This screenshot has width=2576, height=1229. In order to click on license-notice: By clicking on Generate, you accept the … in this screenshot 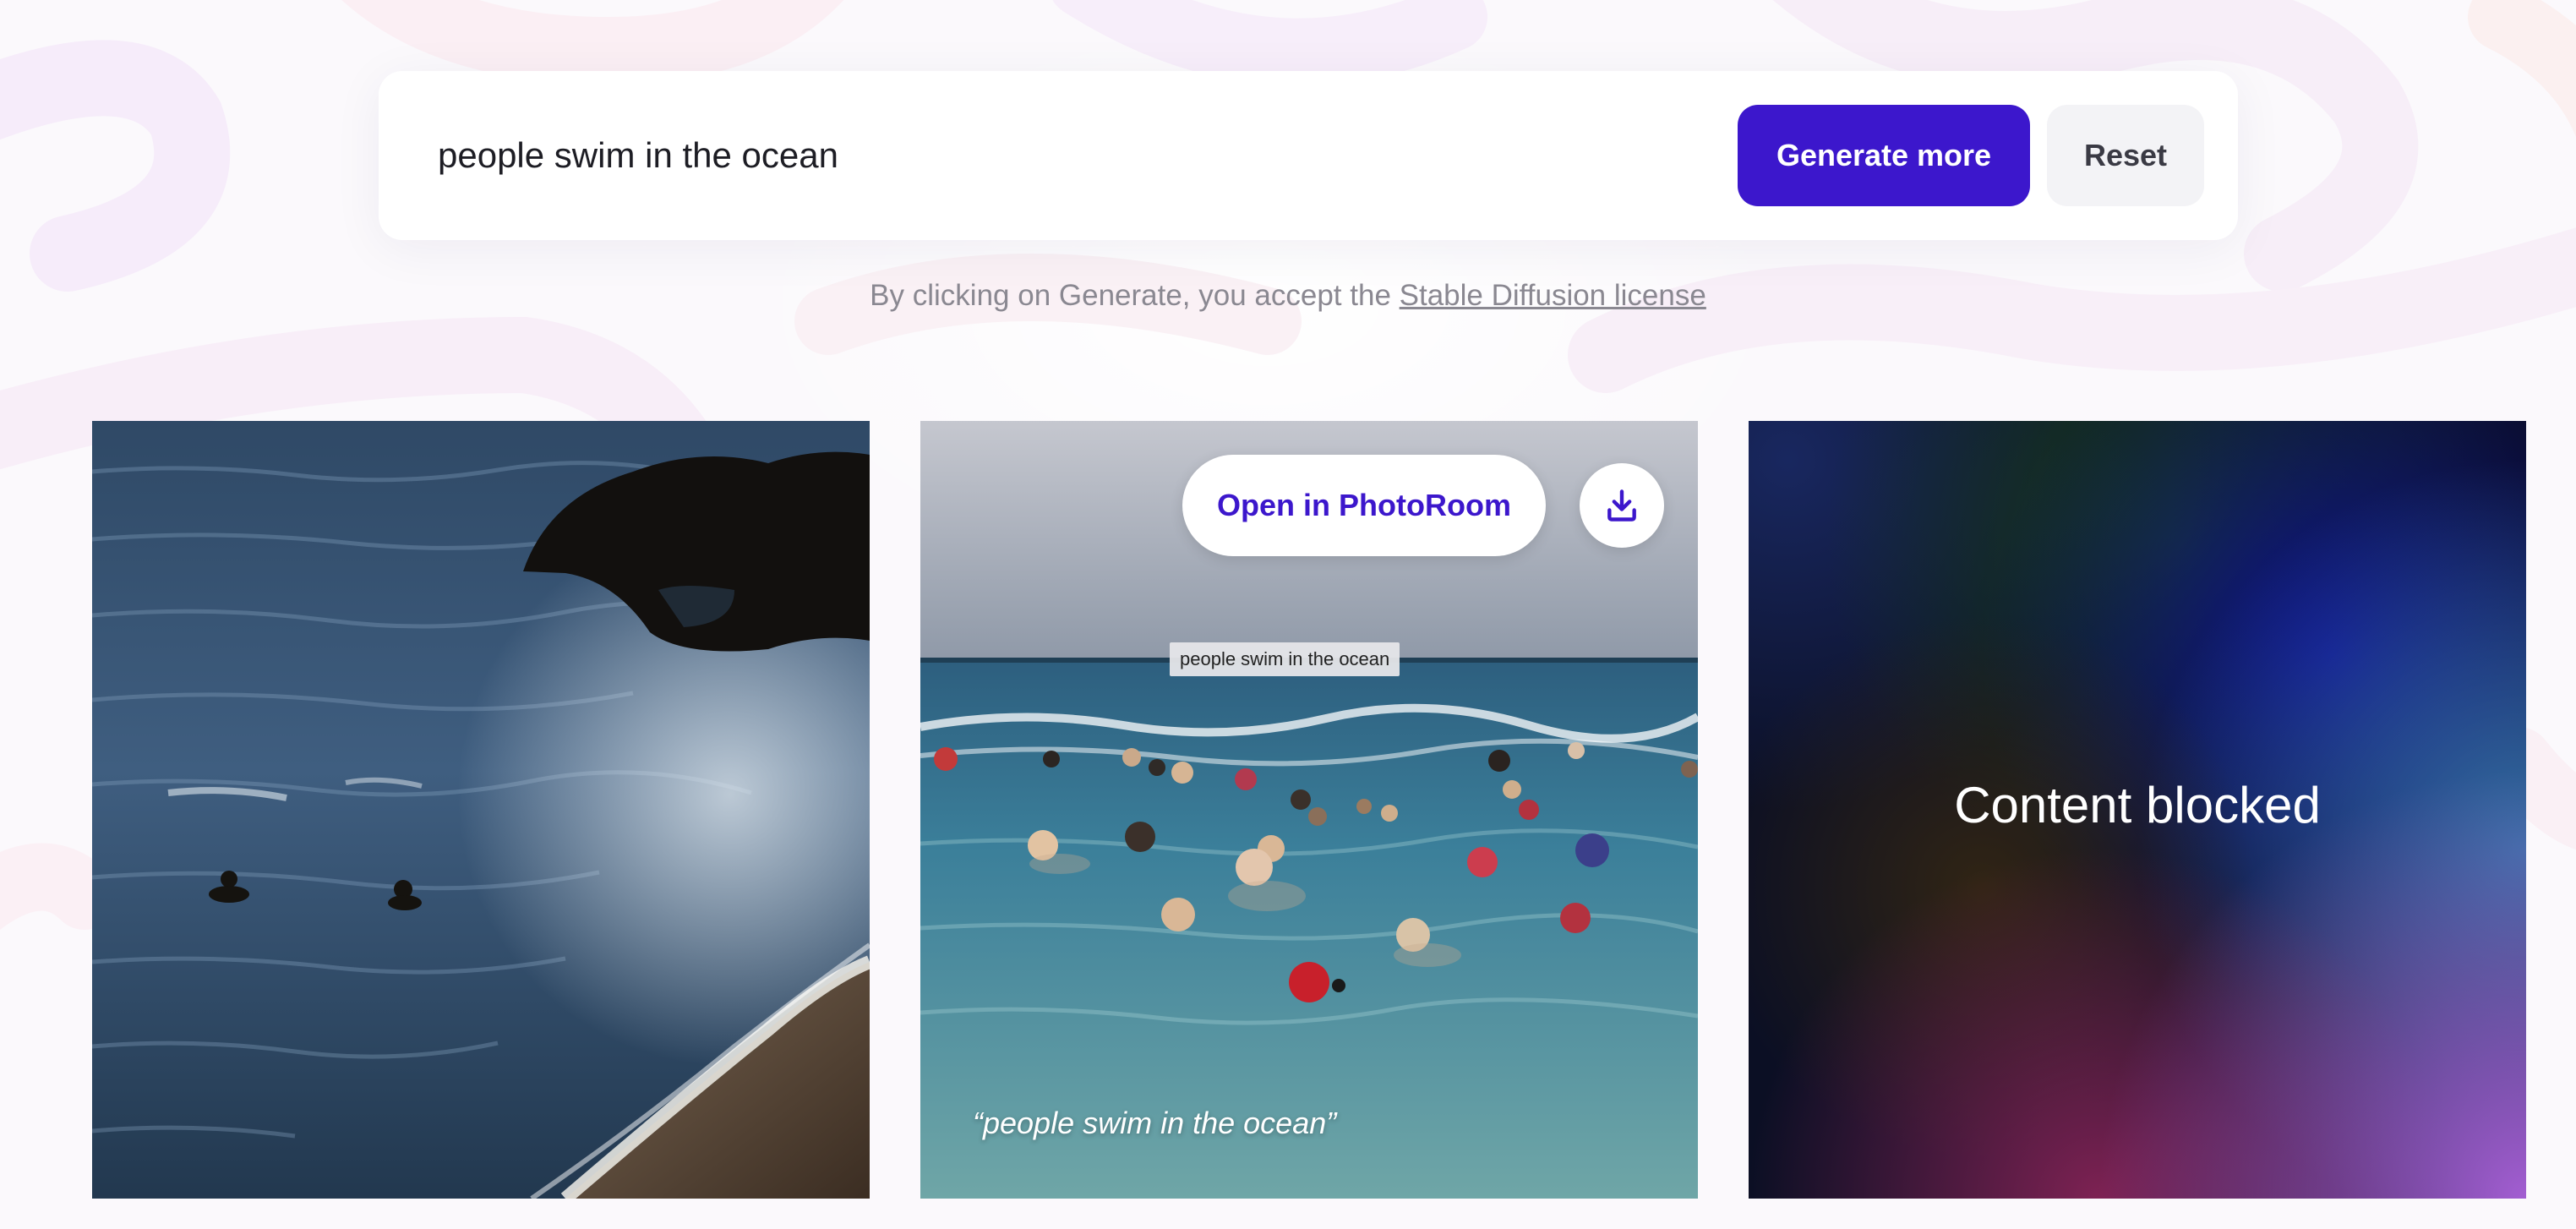, I will do `click(1288, 296)`.